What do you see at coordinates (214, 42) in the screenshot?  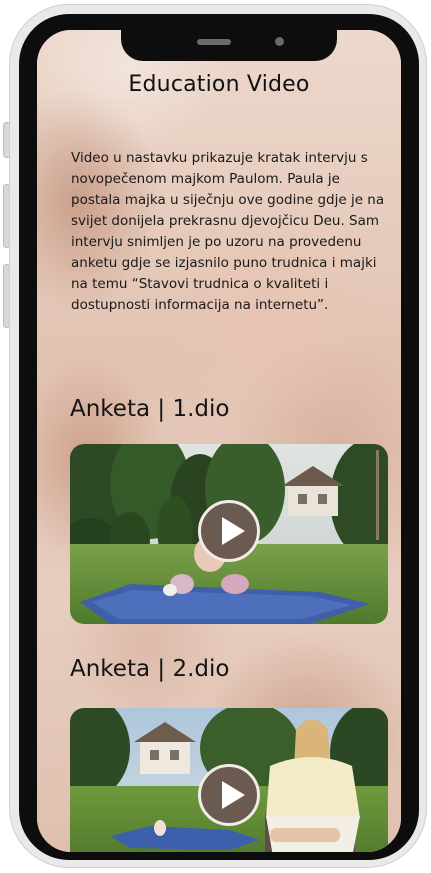 I see `speaker-grille` at bounding box center [214, 42].